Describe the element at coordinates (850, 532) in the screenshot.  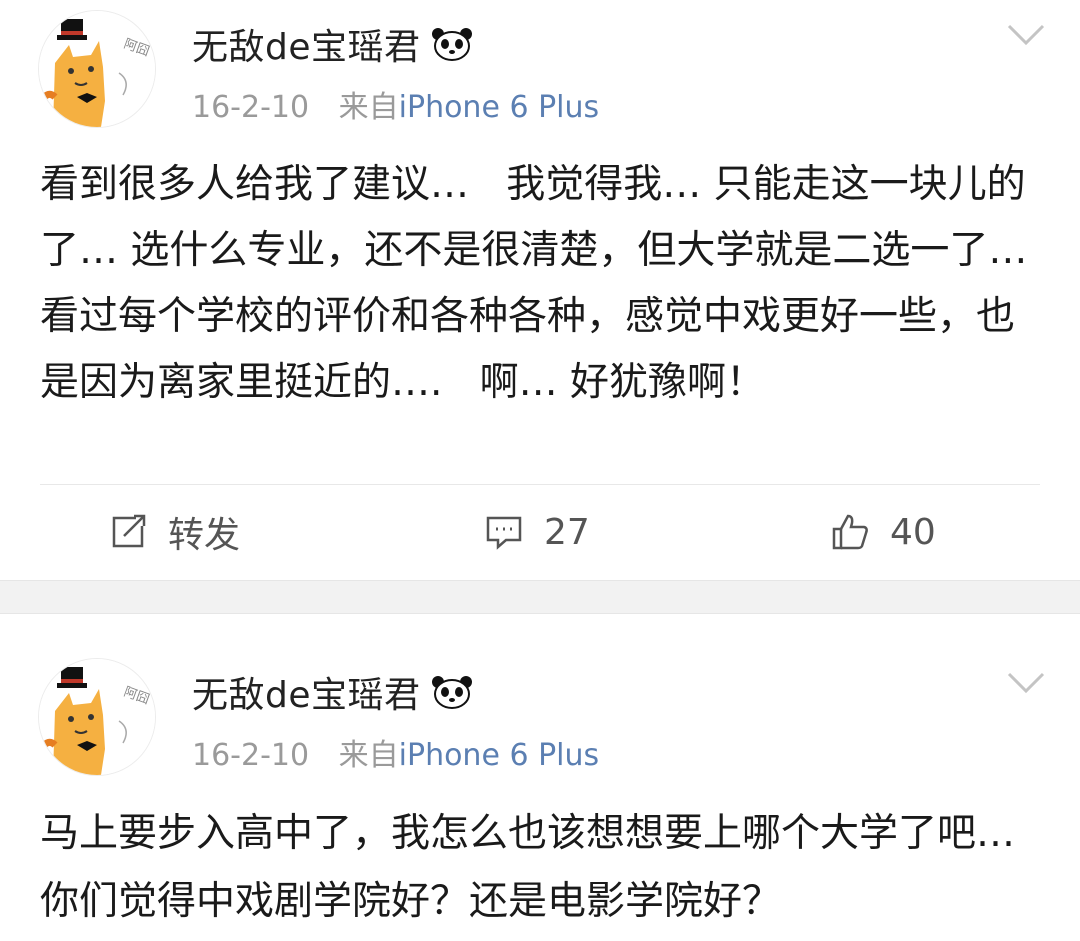
I see `like-icon` at that location.